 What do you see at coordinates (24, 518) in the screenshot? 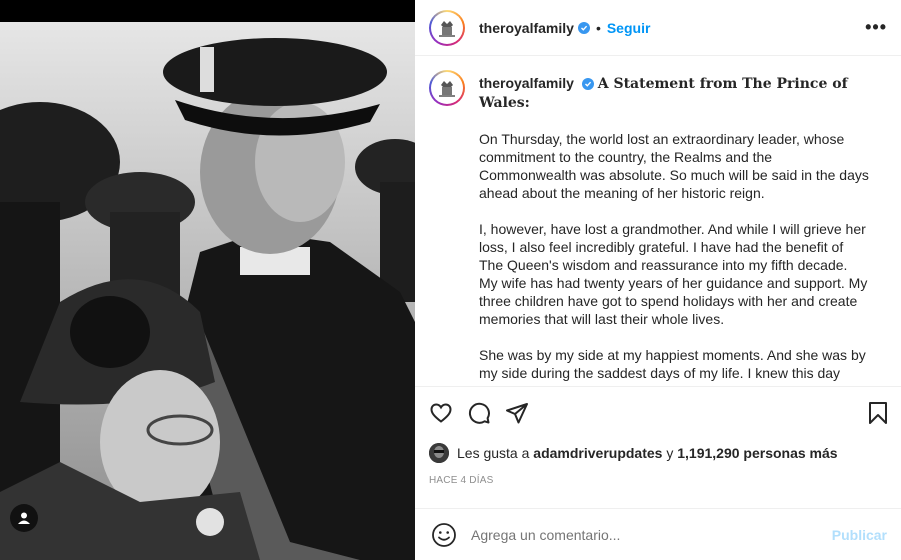
I see `user-tag-icon` at bounding box center [24, 518].